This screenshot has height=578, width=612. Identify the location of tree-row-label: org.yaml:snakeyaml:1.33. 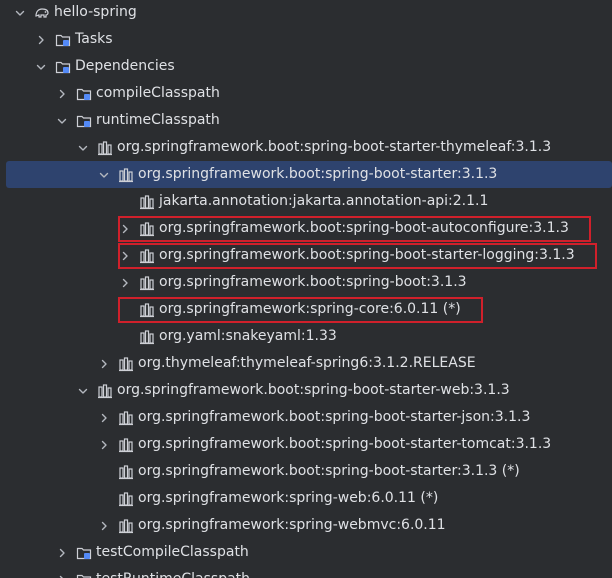
(248, 336).